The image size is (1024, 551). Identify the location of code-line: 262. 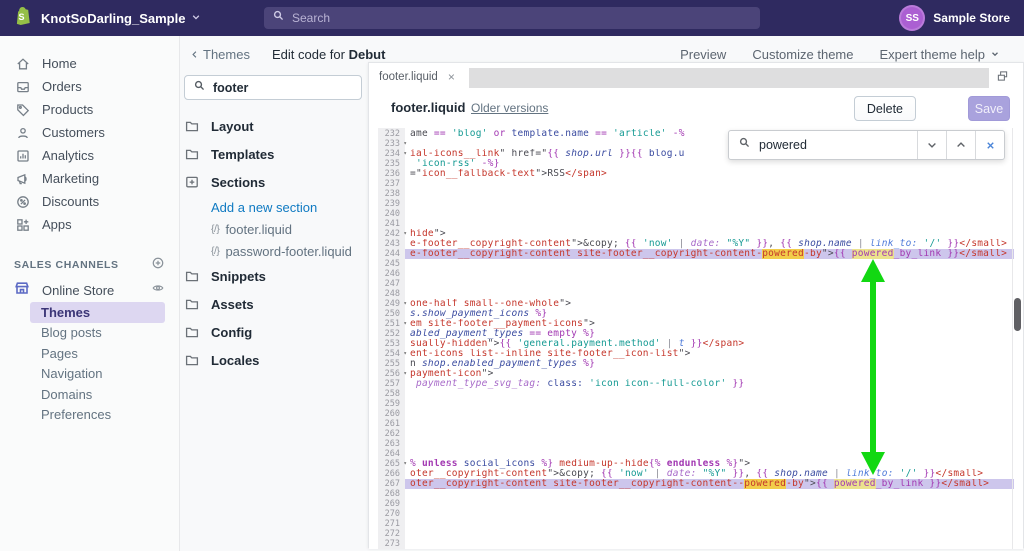
(696, 434).